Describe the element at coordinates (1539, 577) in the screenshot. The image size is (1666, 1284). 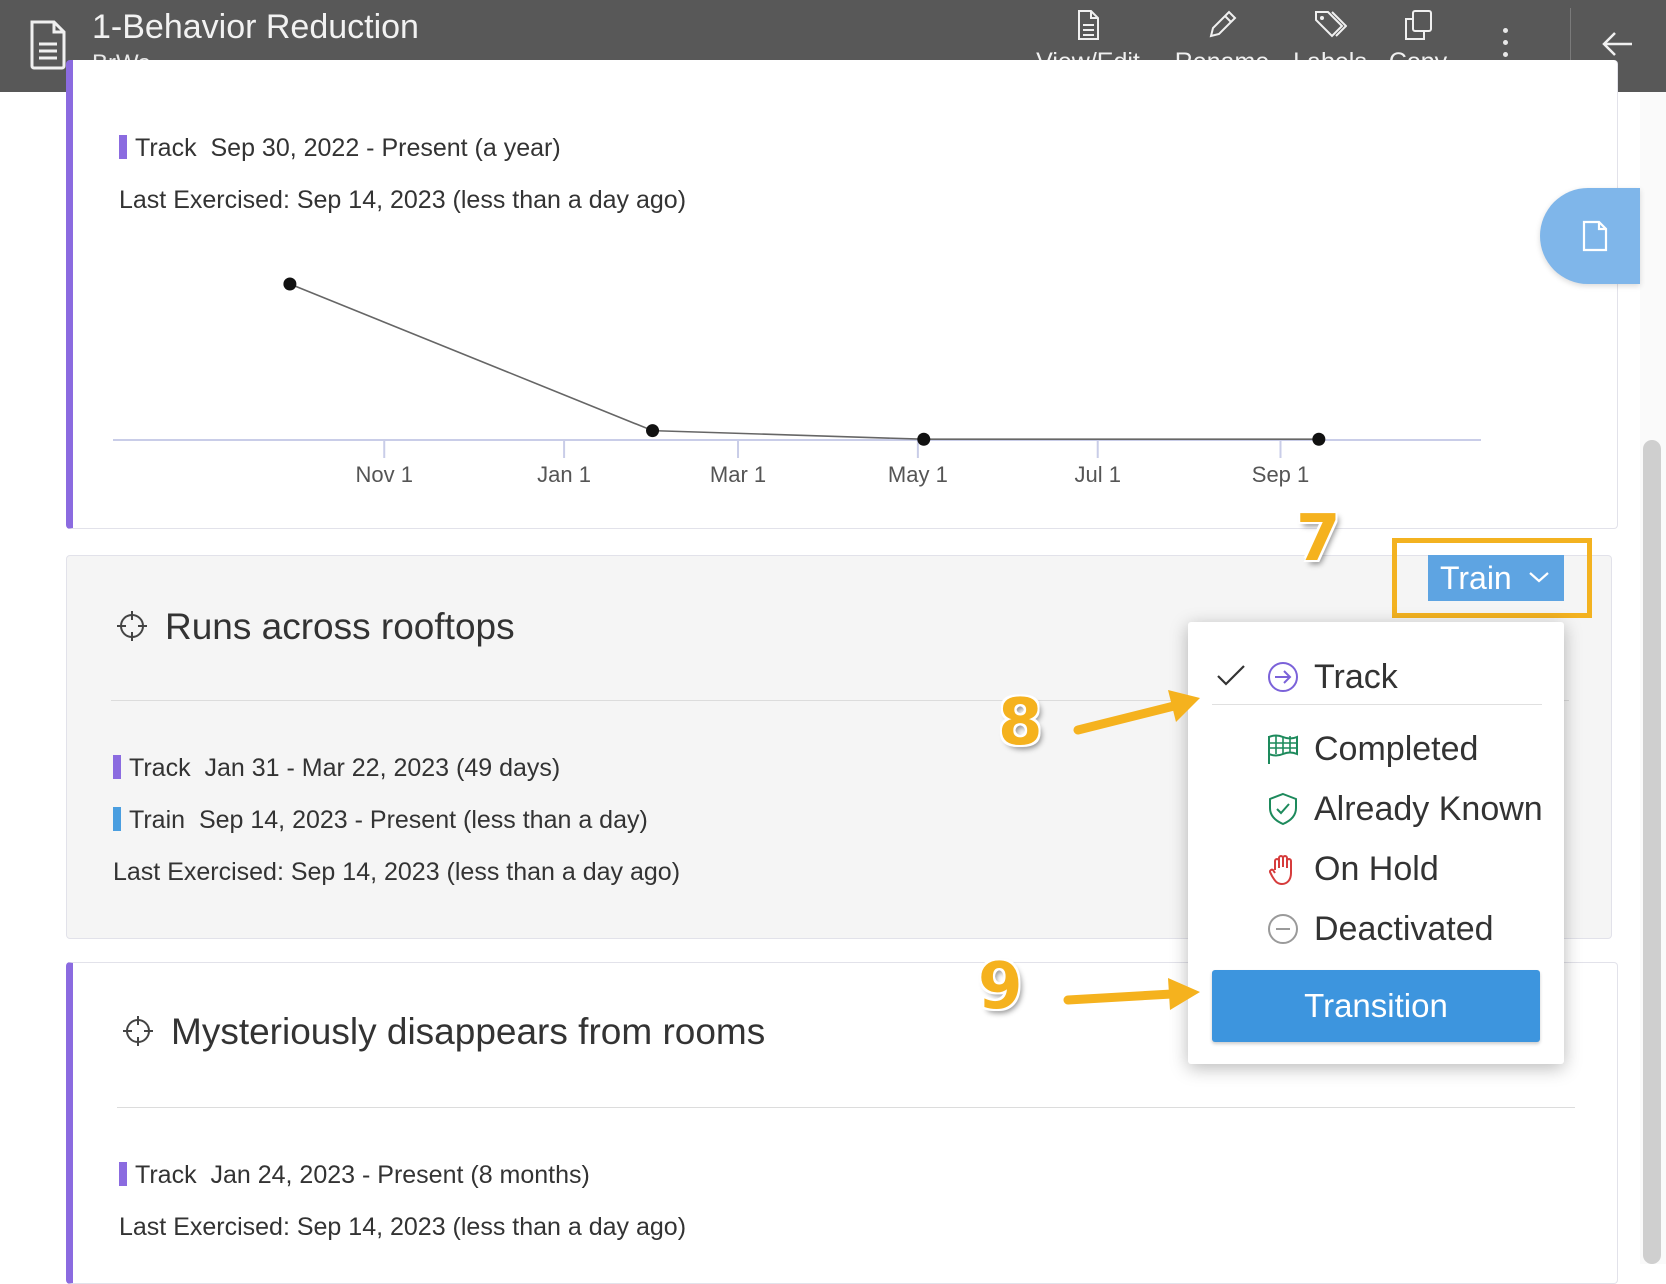
I see `chevron-down-icon` at that location.